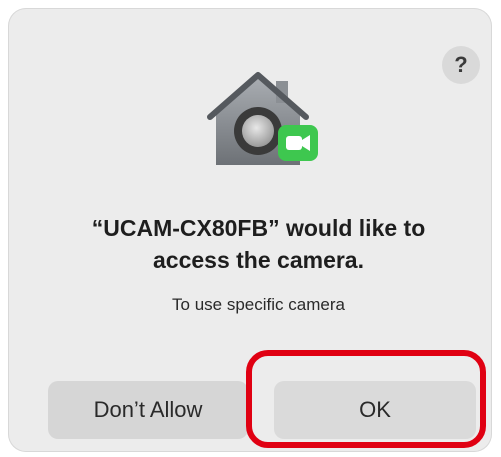 The image size is (501, 457). What do you see at coordinates (262, 118) in the screenshot?
I see `app-icon-graphic` at bounding box center [262, 118].